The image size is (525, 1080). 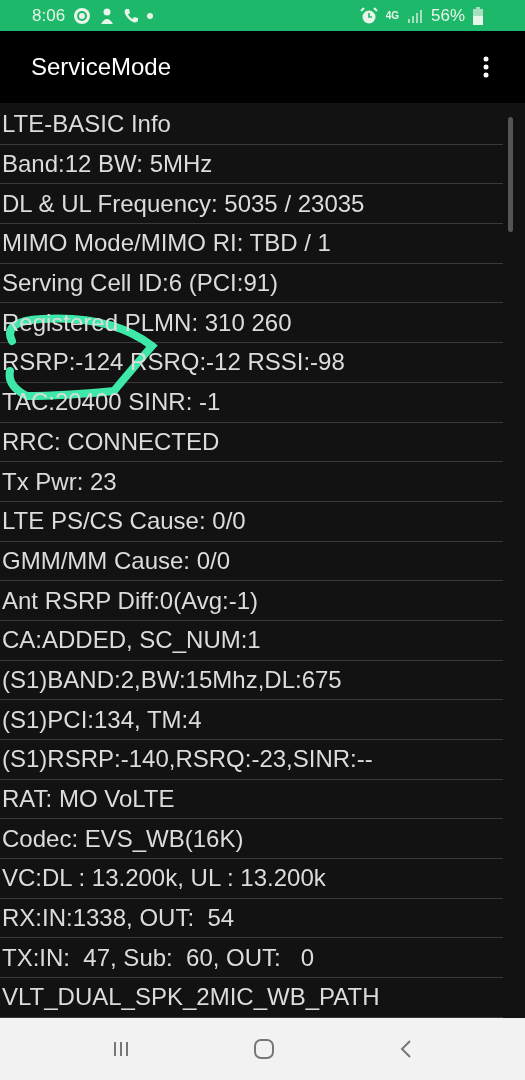 I want to click on battery-percent: 56%, so click(x=447, y=15).